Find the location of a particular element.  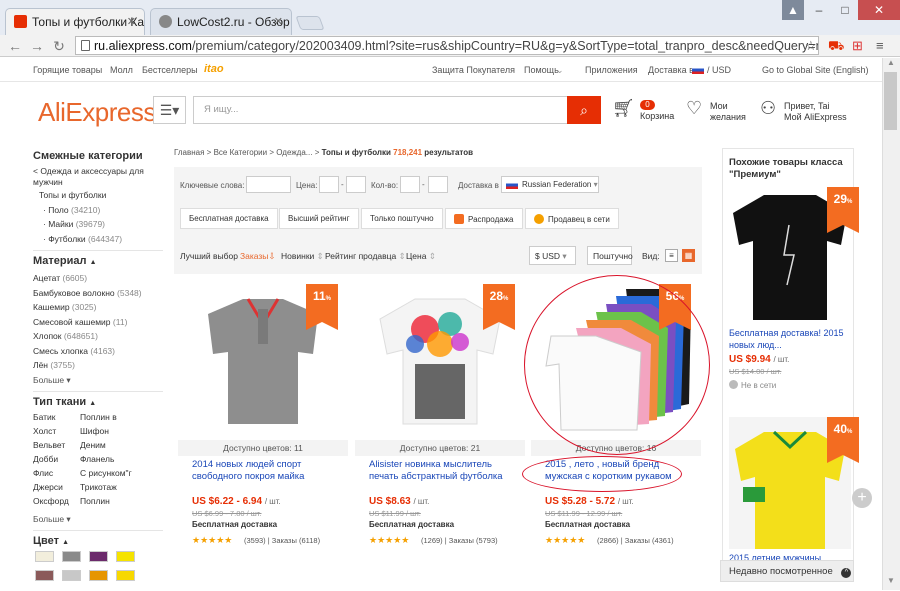

fabric-item: Батик is located at coordinates (44, 417).